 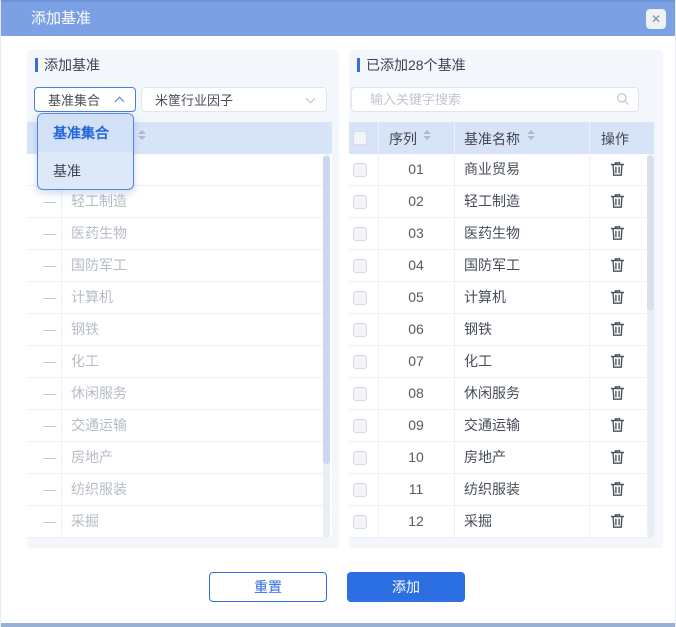 What do you see at coordinates (72, 65) in the screenshot?
I see `left-panel-title: 添加基准` at bounding box center [72, 65].